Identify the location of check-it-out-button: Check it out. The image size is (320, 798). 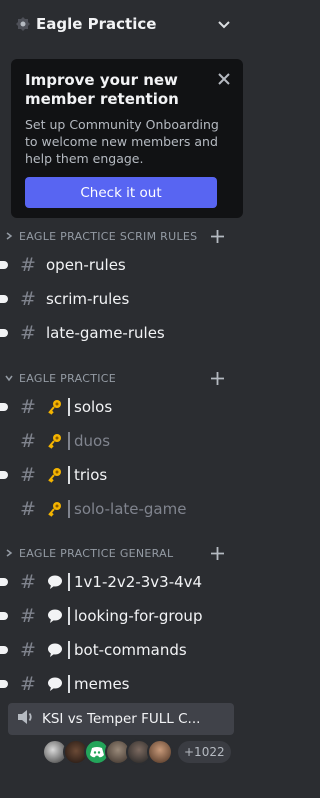
(121, 192).